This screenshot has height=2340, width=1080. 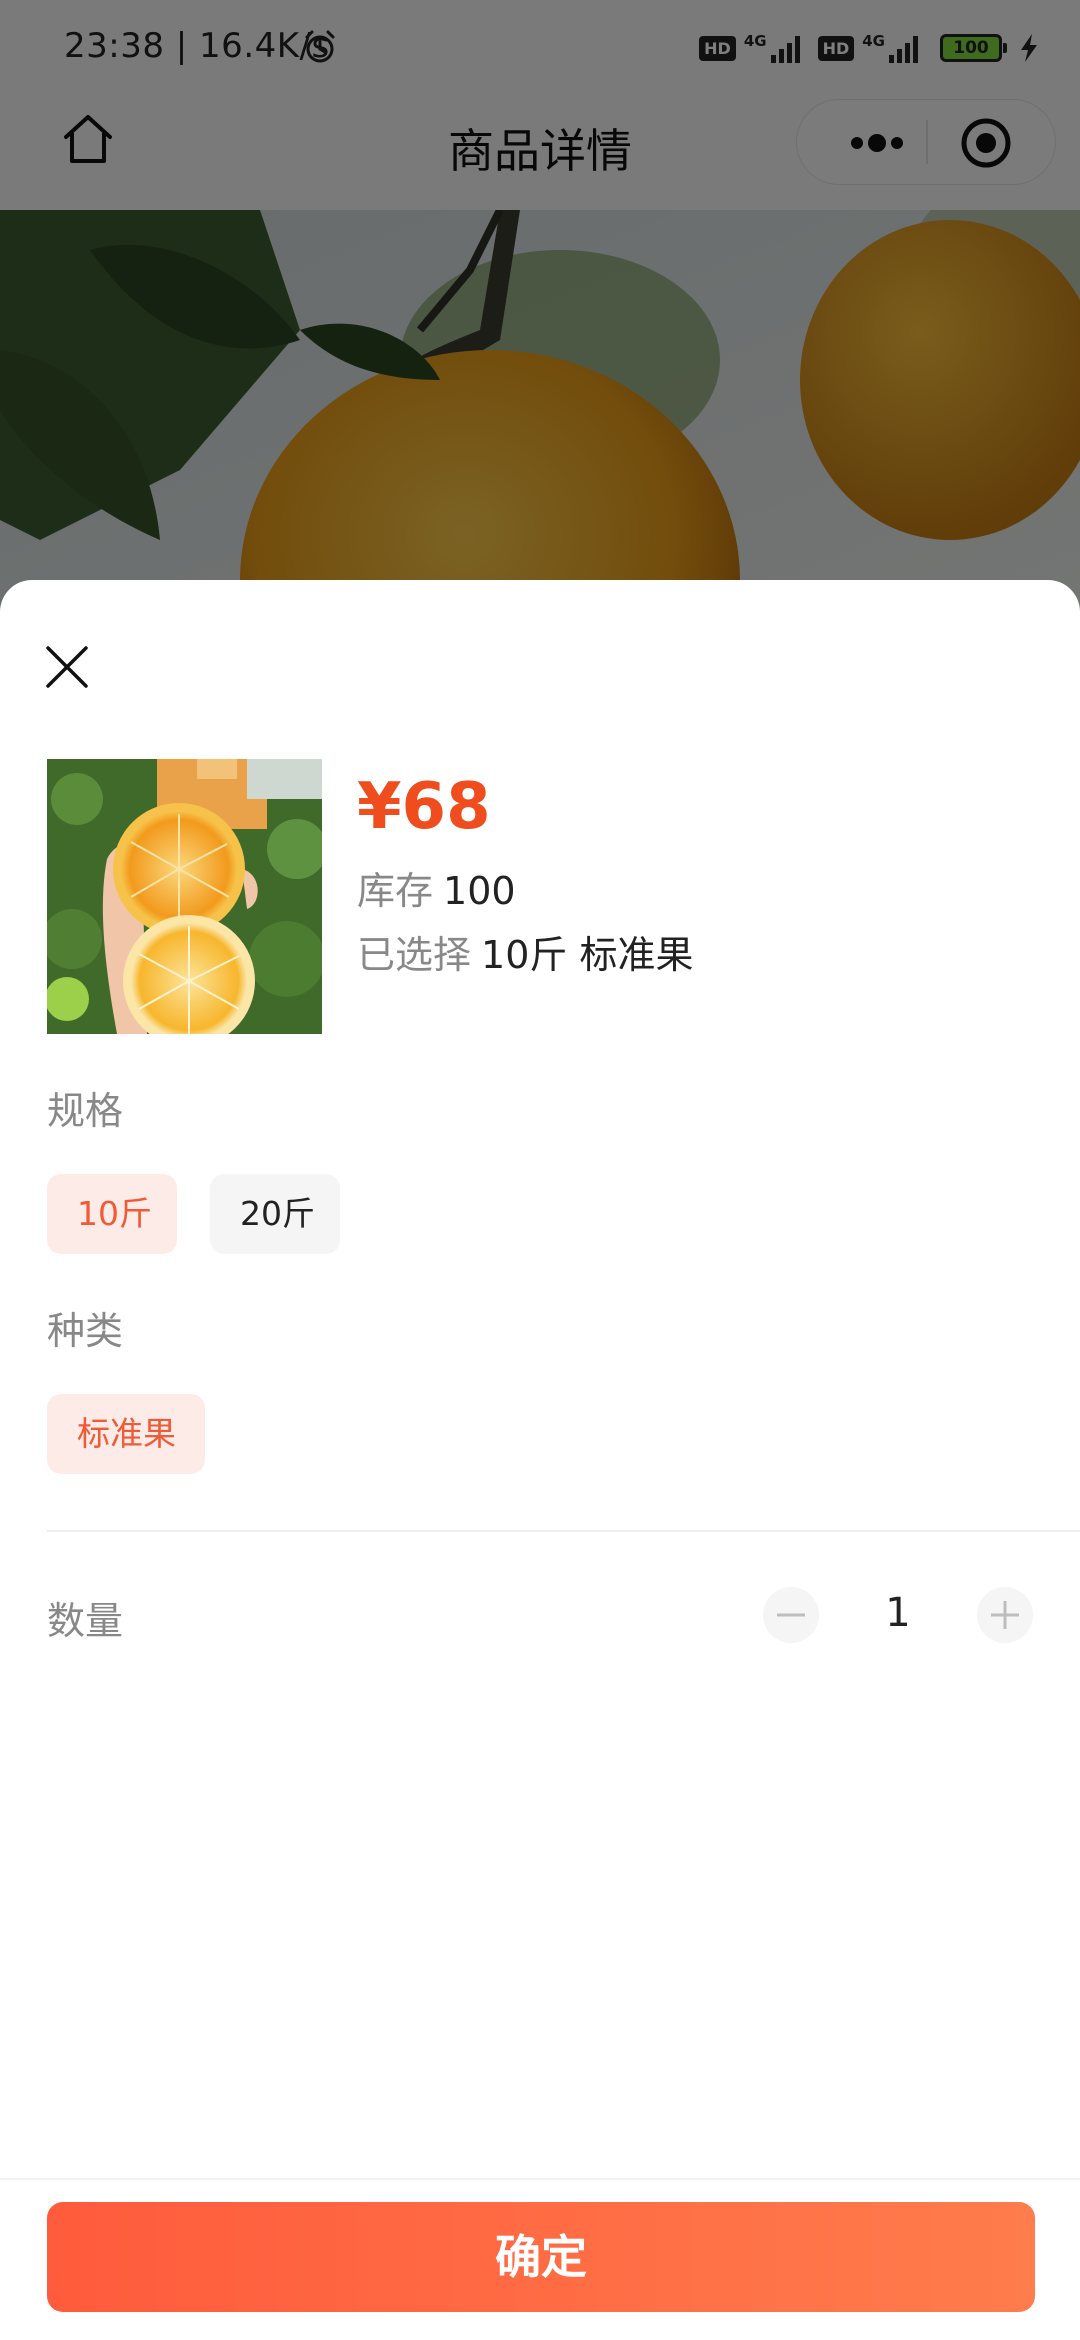 I want to click on selected-info: 已选择 10斤 标准果, so click(x=525, y=951).